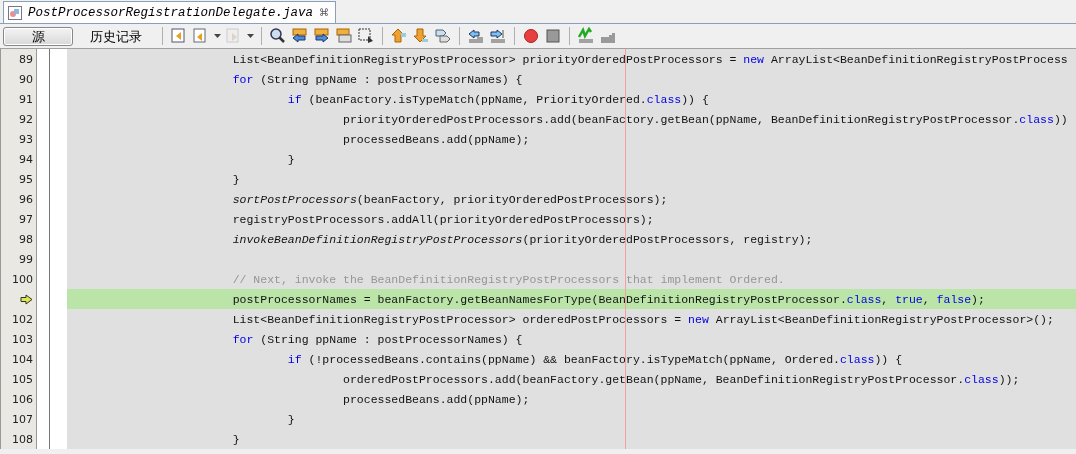 The height and width of the screenshot is (454, 1076). I want to click on line-number: 108, so click(22, 439).